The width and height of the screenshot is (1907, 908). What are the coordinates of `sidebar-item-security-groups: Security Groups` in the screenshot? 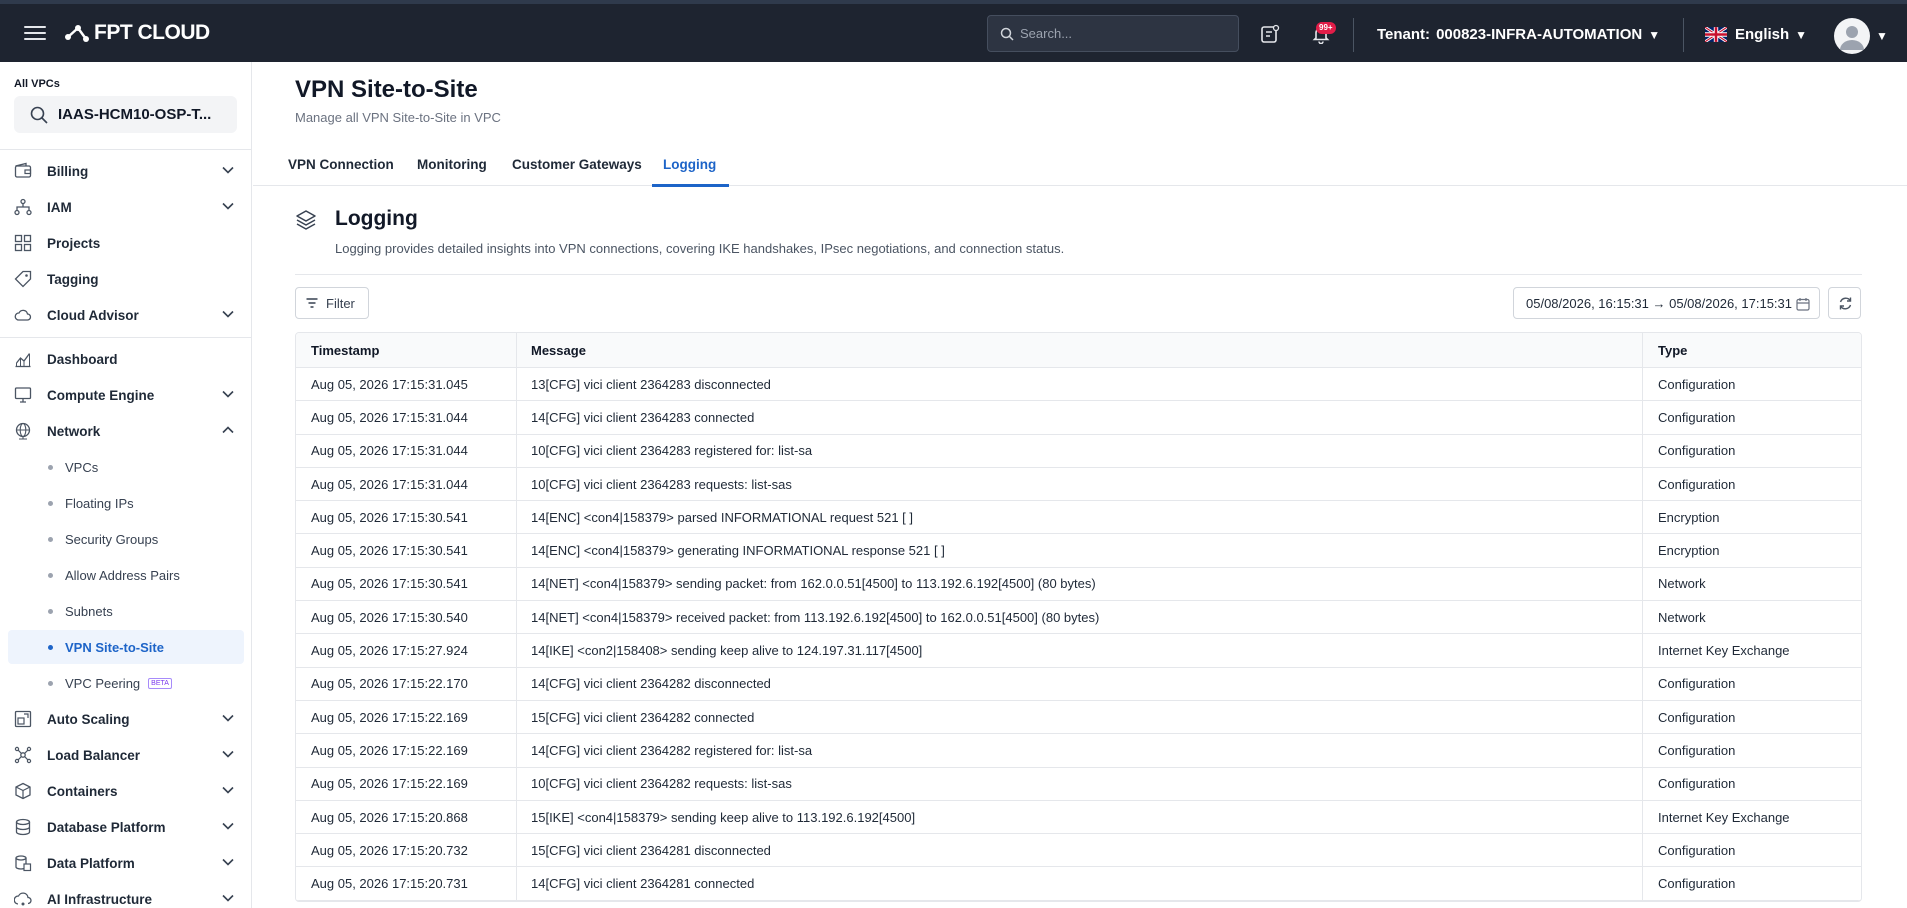 It's located at (126, 539).